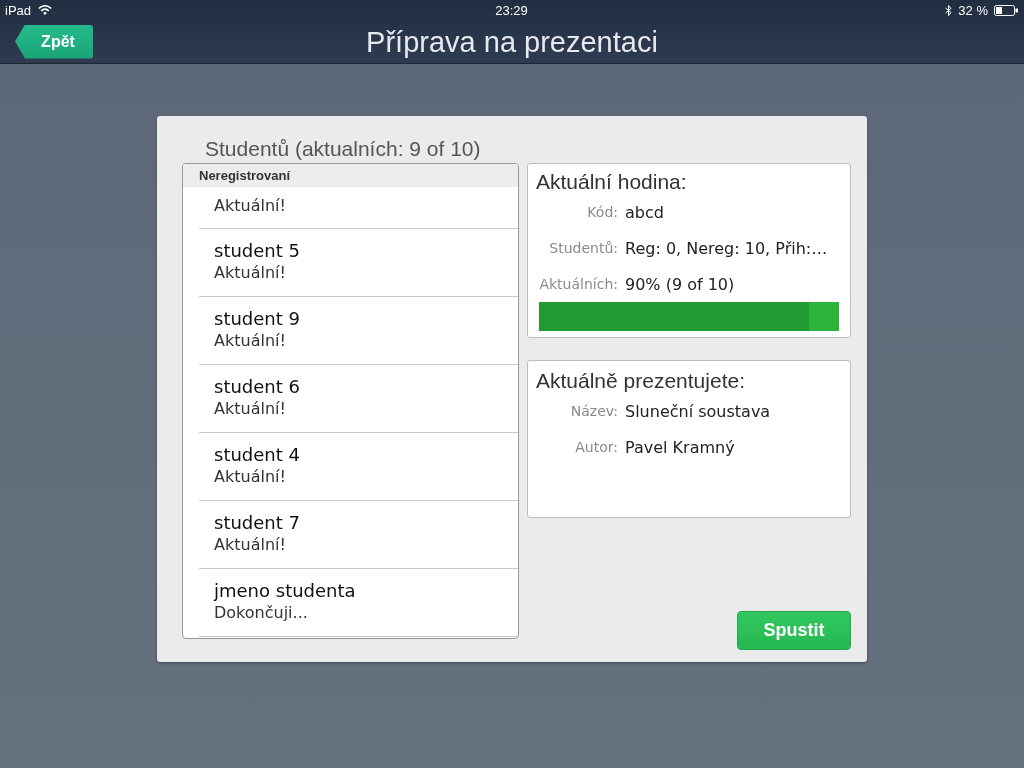 This screenshot has width=1024, height=768. What do you see at coordinates (45, 10) in the screenshot?
I see `wifi-icon` at bounding box center [45, 10].